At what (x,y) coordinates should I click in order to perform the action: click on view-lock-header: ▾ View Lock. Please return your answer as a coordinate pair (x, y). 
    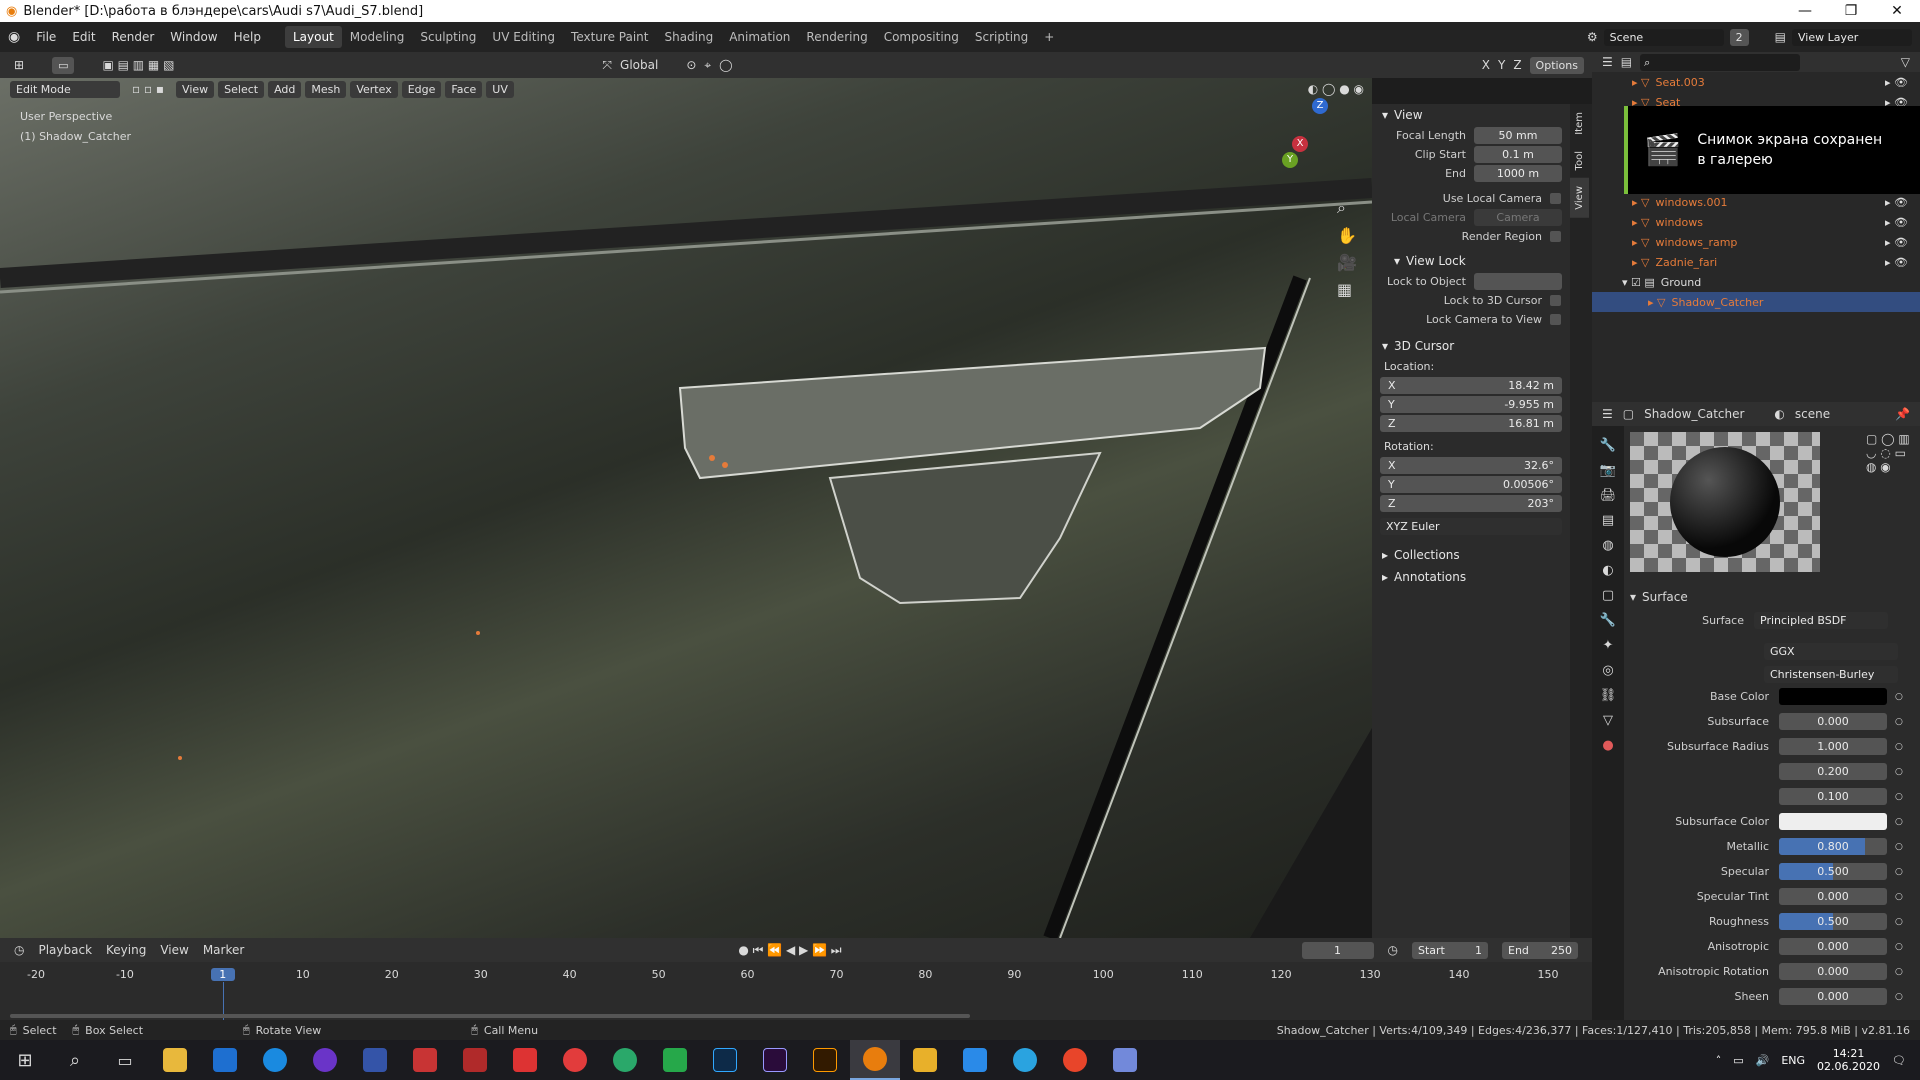
    Looking at the image, I should click on (1471, 261).